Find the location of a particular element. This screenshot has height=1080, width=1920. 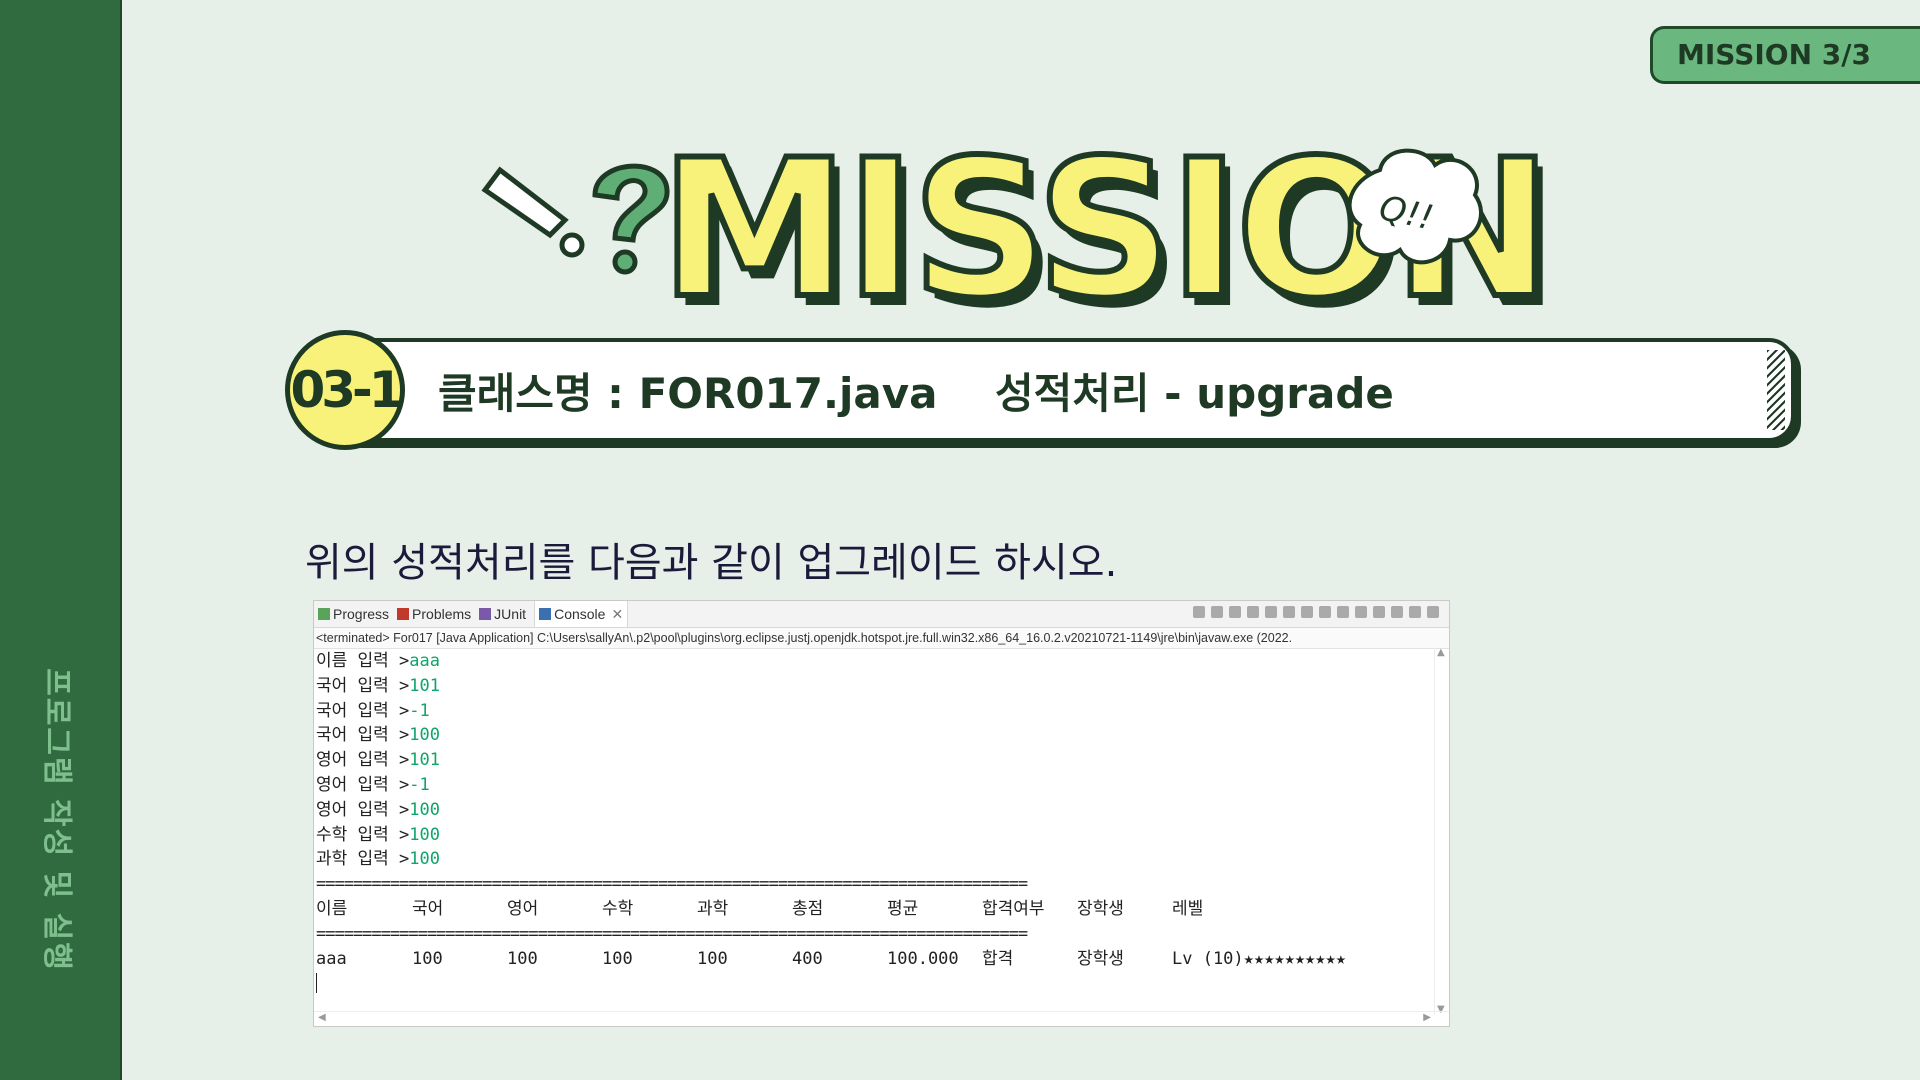

terminate-icon is located at coordinates (1199, 612).